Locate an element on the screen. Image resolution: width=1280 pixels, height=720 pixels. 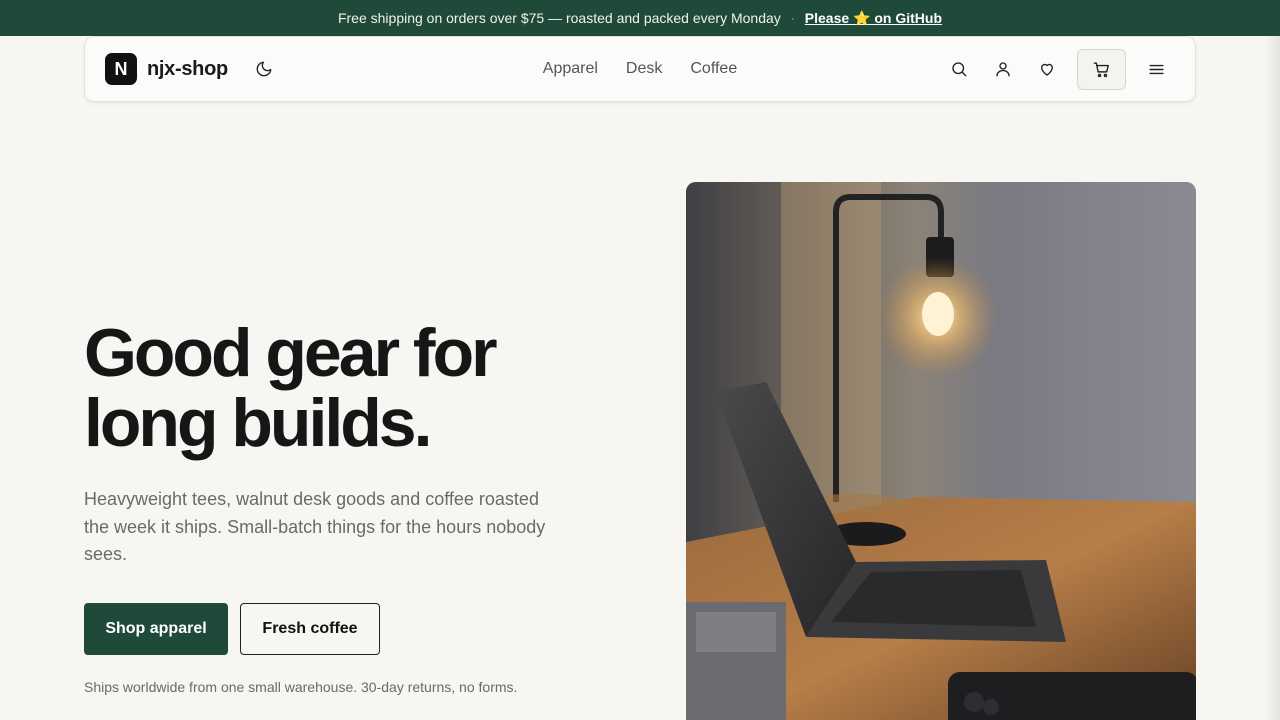
user-icon is located at coordinates (1003, 69).